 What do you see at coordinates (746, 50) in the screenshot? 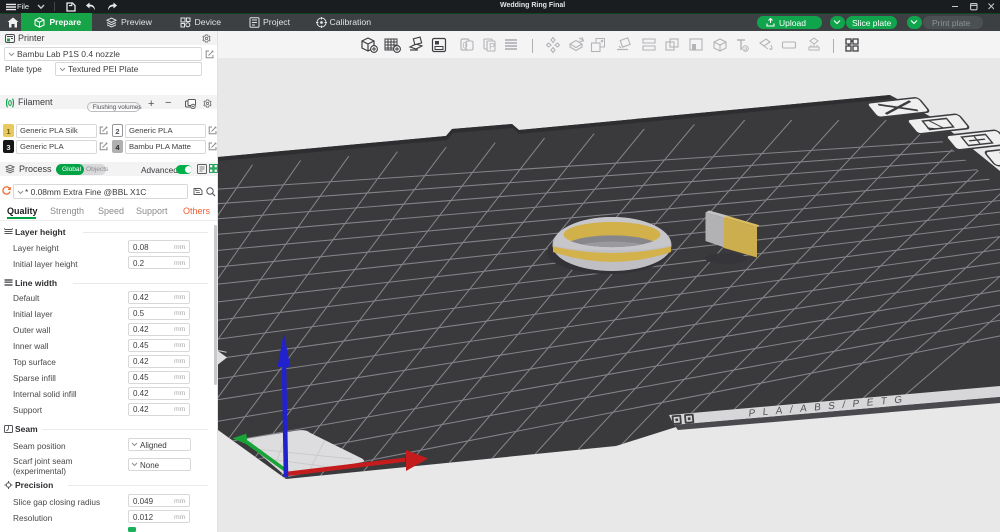
I see `svg-text: a` at bounding box center [746, 50].